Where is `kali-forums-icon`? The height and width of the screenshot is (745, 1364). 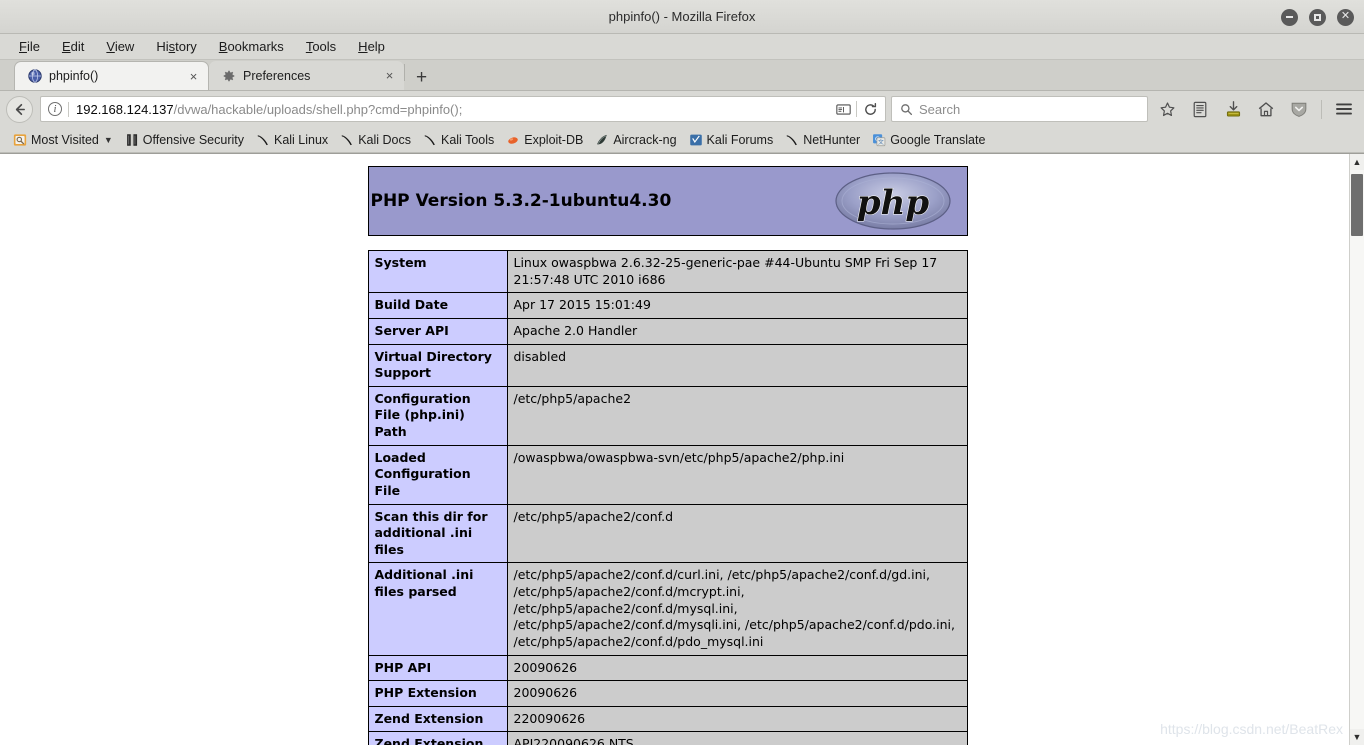 kali-forums-icon is located at coordinates (695, 139).